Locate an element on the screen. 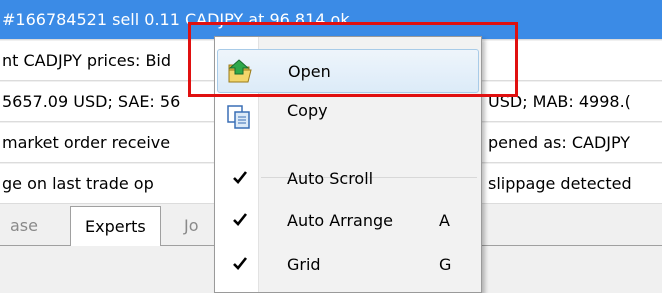 This screenshot has width=662, height=293. menu-item-label: Grid is located at coordinates (304, 264).